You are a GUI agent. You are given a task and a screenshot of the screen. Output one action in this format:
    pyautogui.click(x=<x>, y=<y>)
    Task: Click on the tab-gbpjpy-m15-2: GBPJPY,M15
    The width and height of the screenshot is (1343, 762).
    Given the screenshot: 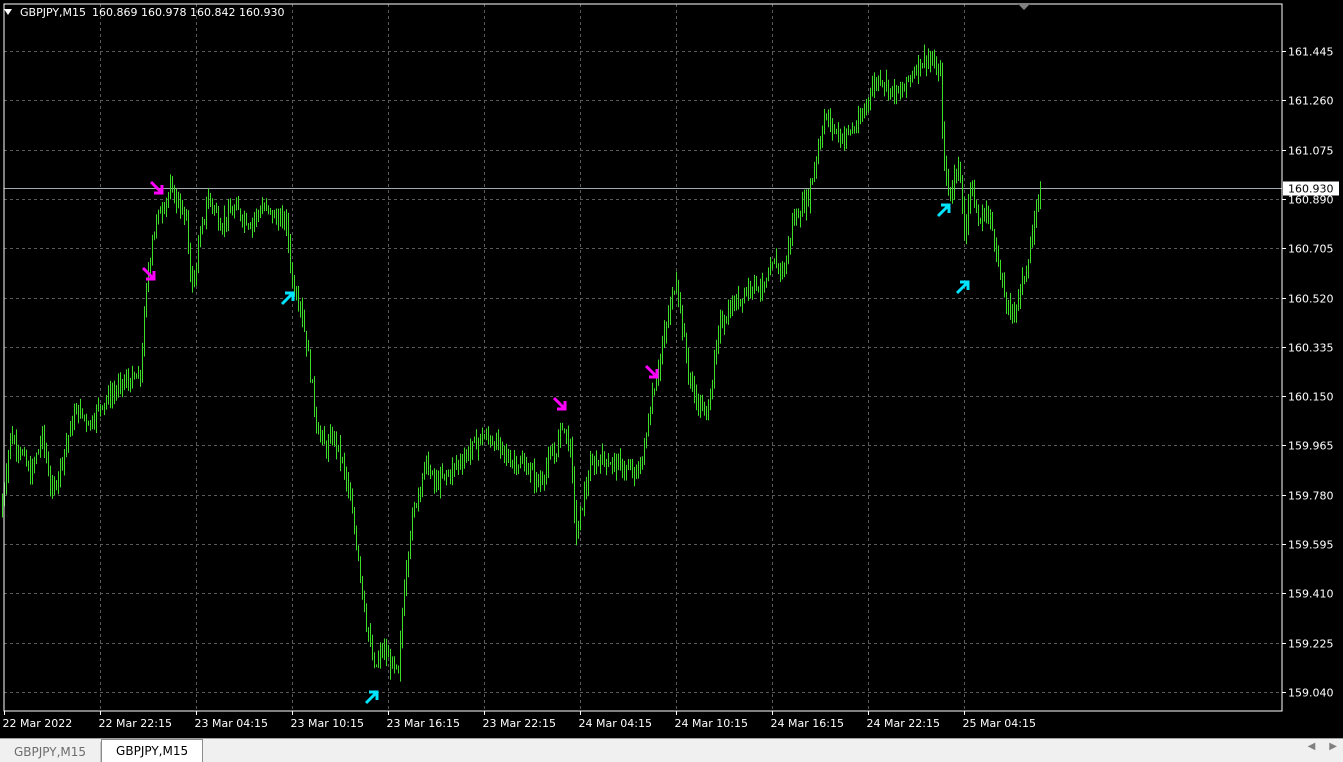 What is the action you would take?
    pyautogui.click(x=152, y=750)
    